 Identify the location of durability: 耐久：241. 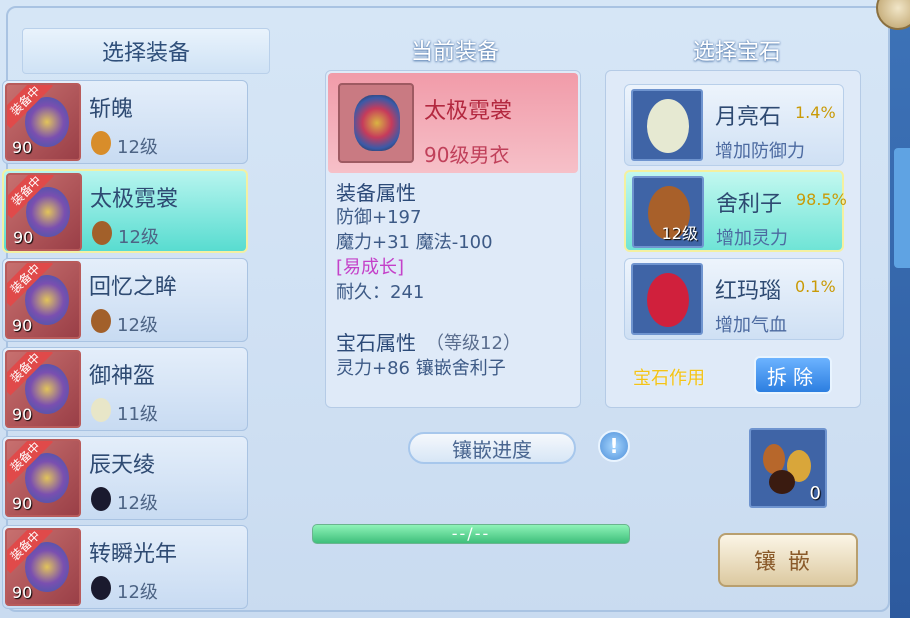
(380, 292).